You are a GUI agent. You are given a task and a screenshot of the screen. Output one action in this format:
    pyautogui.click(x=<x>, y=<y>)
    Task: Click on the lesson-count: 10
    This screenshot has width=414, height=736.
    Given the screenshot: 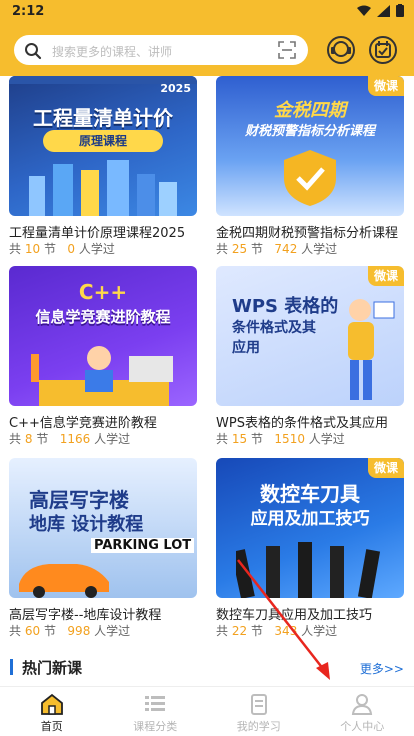 What is the action you would take?
    pyautogui.click(x=32, y=249)
    